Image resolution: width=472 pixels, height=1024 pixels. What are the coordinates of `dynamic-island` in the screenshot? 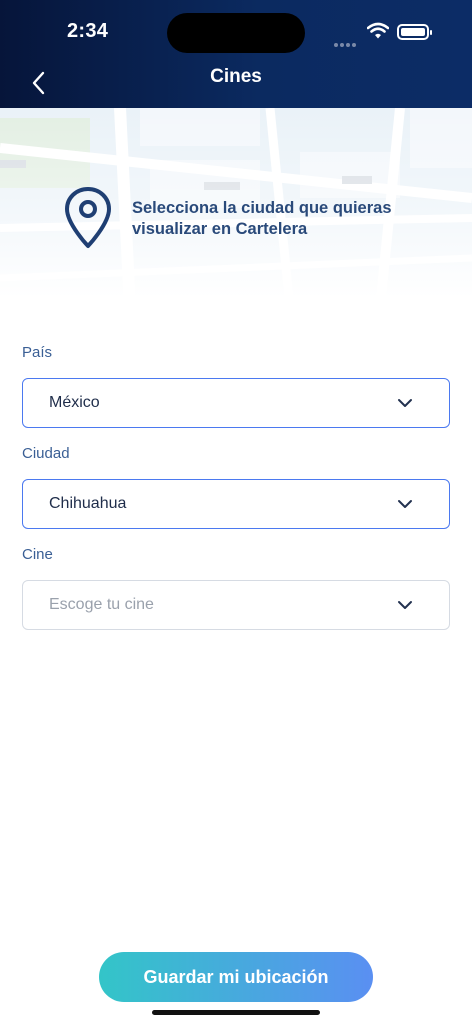 It's located at (236, 33).